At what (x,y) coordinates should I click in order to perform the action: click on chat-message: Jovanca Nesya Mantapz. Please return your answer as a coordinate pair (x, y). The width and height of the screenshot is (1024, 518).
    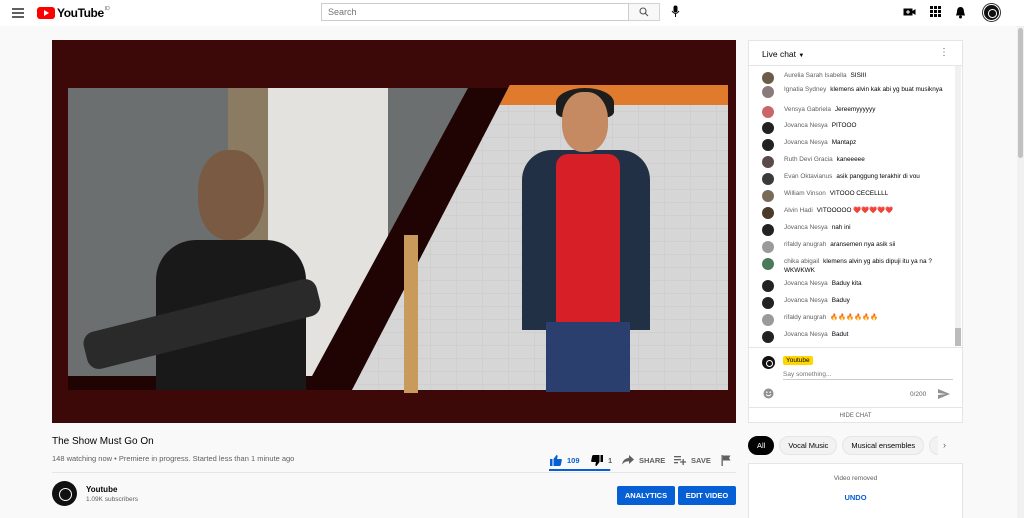
    Looking at the image, I should click on (854, 145).